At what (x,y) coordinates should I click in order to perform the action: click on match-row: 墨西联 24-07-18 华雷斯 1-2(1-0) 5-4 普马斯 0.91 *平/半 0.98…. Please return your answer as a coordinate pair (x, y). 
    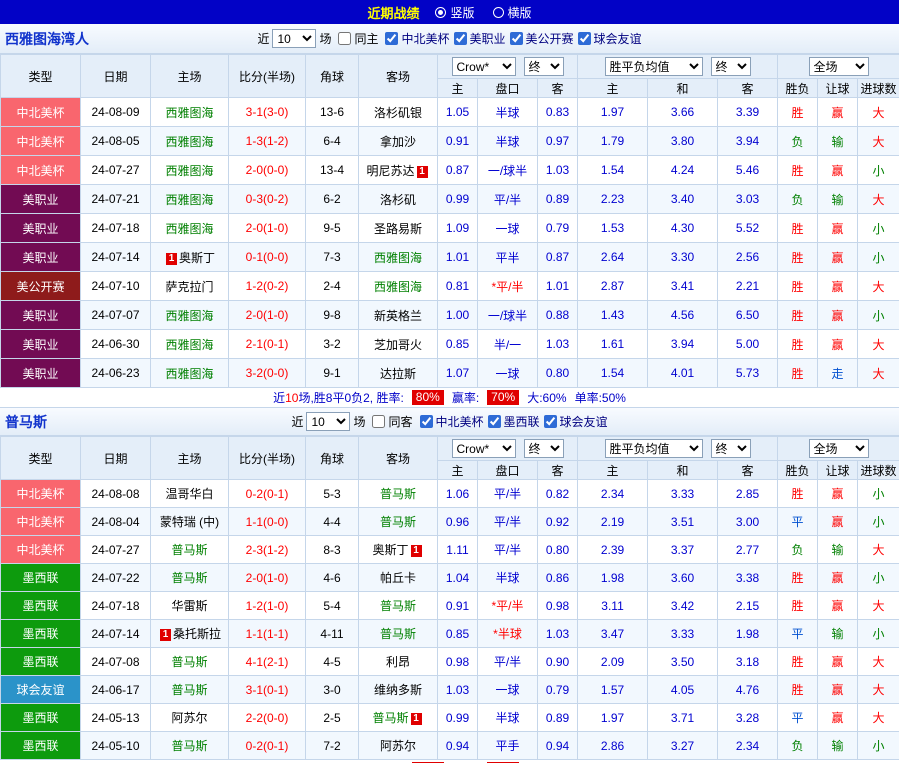
    Looking at the image, I should click on (449, 605).